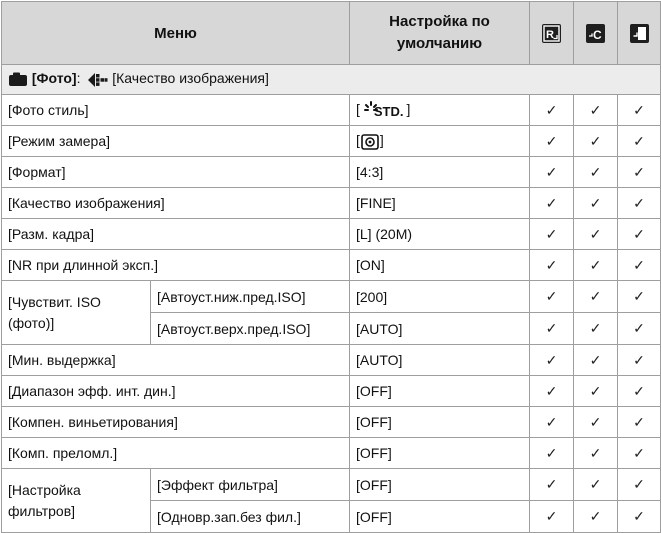 This screenshot has width=661, height=533. I want to click on table-row: [Формат] [4:3] ✓ ✓ ✓, so click(331, 172).